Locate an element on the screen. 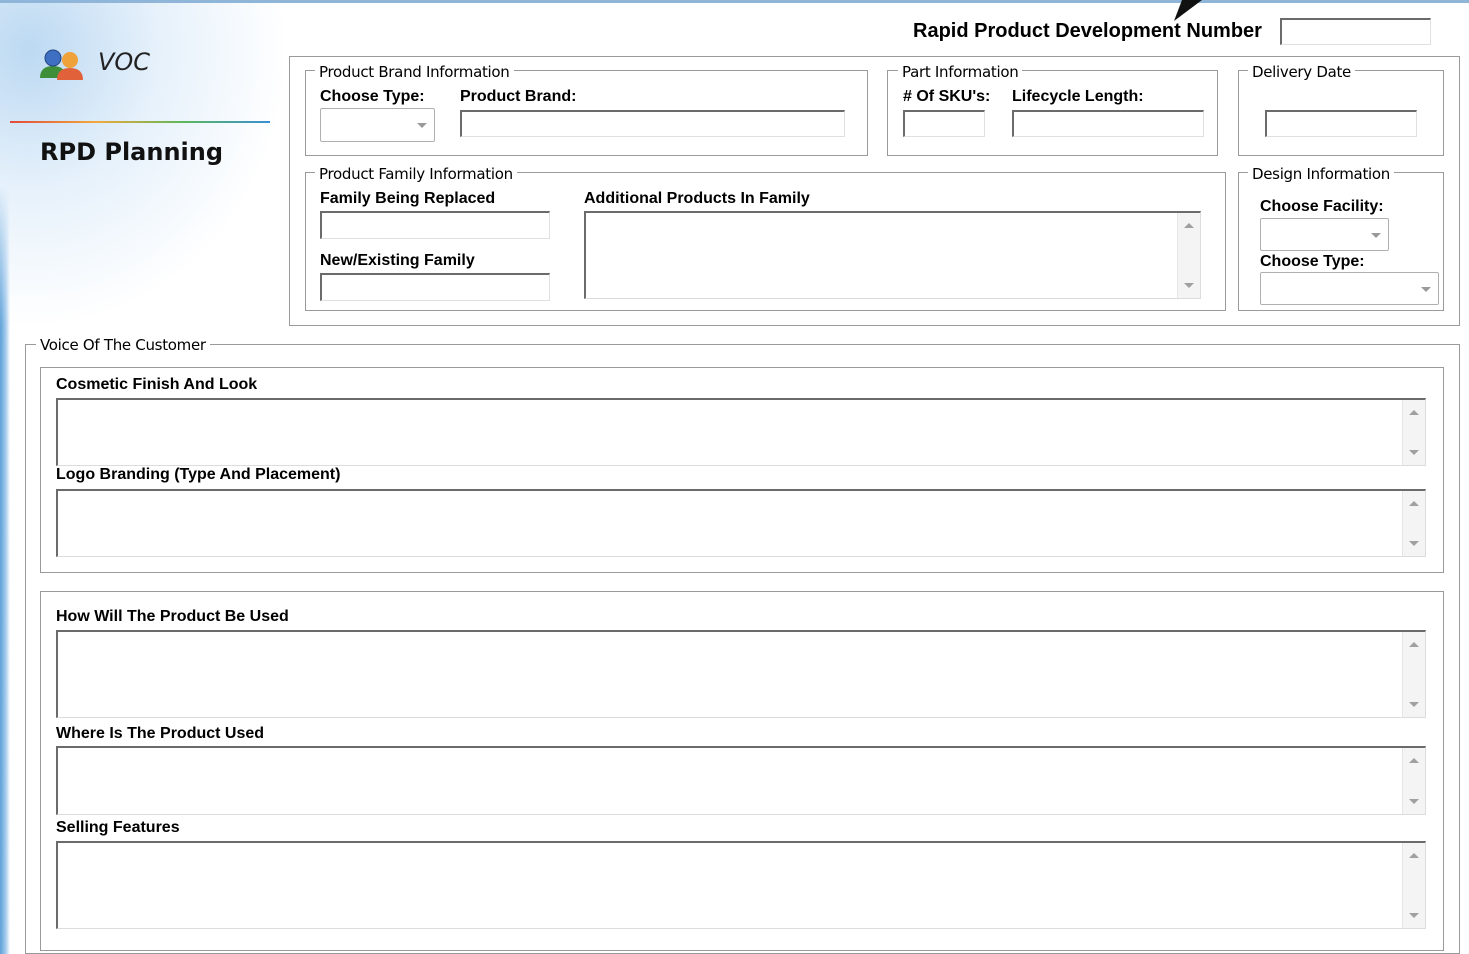  logo-branding-label: Logo Branding (Type And Placement) is located at coordinates (198, 474).